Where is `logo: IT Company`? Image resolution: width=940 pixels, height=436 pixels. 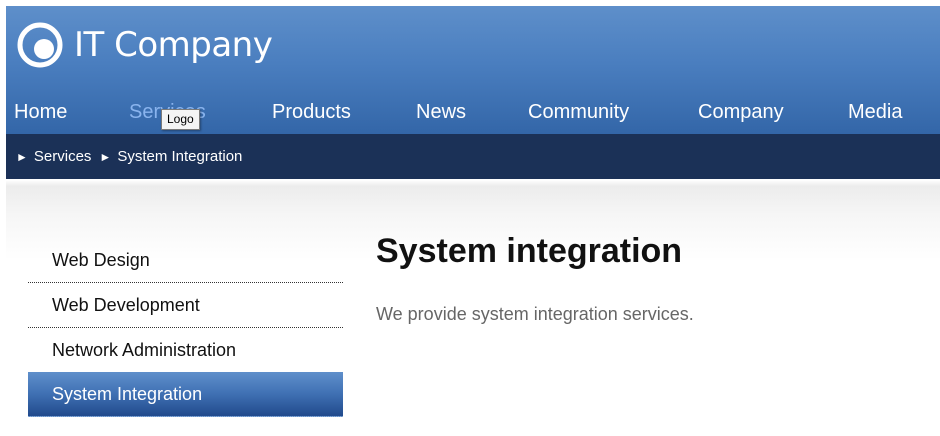 logo: IT Company is located at coordinates (144, 45).